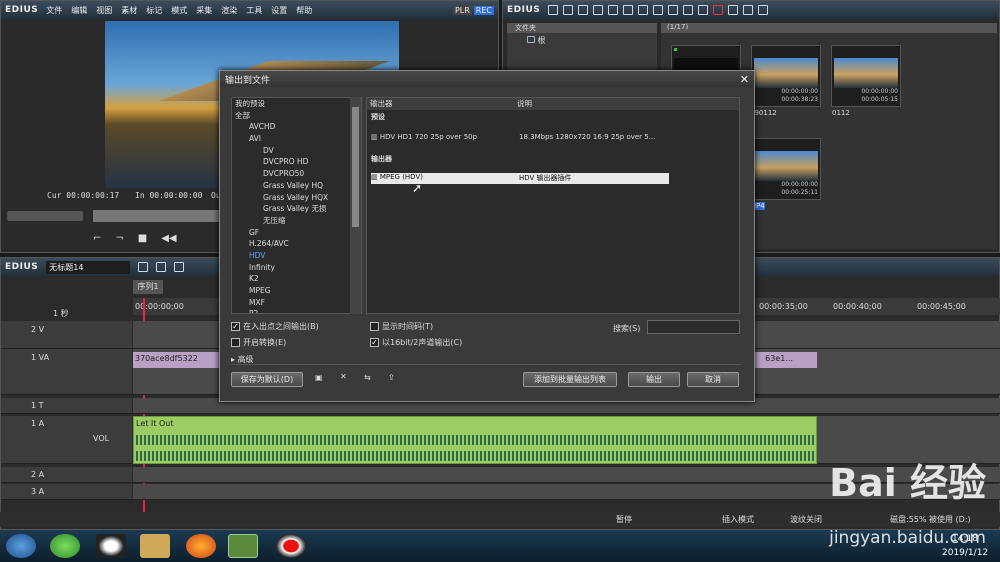 This screenshot has height=562, width=1000. Describe the element at coordinates (763, 10) in the screenshot. I see `menu-icon` at that location.